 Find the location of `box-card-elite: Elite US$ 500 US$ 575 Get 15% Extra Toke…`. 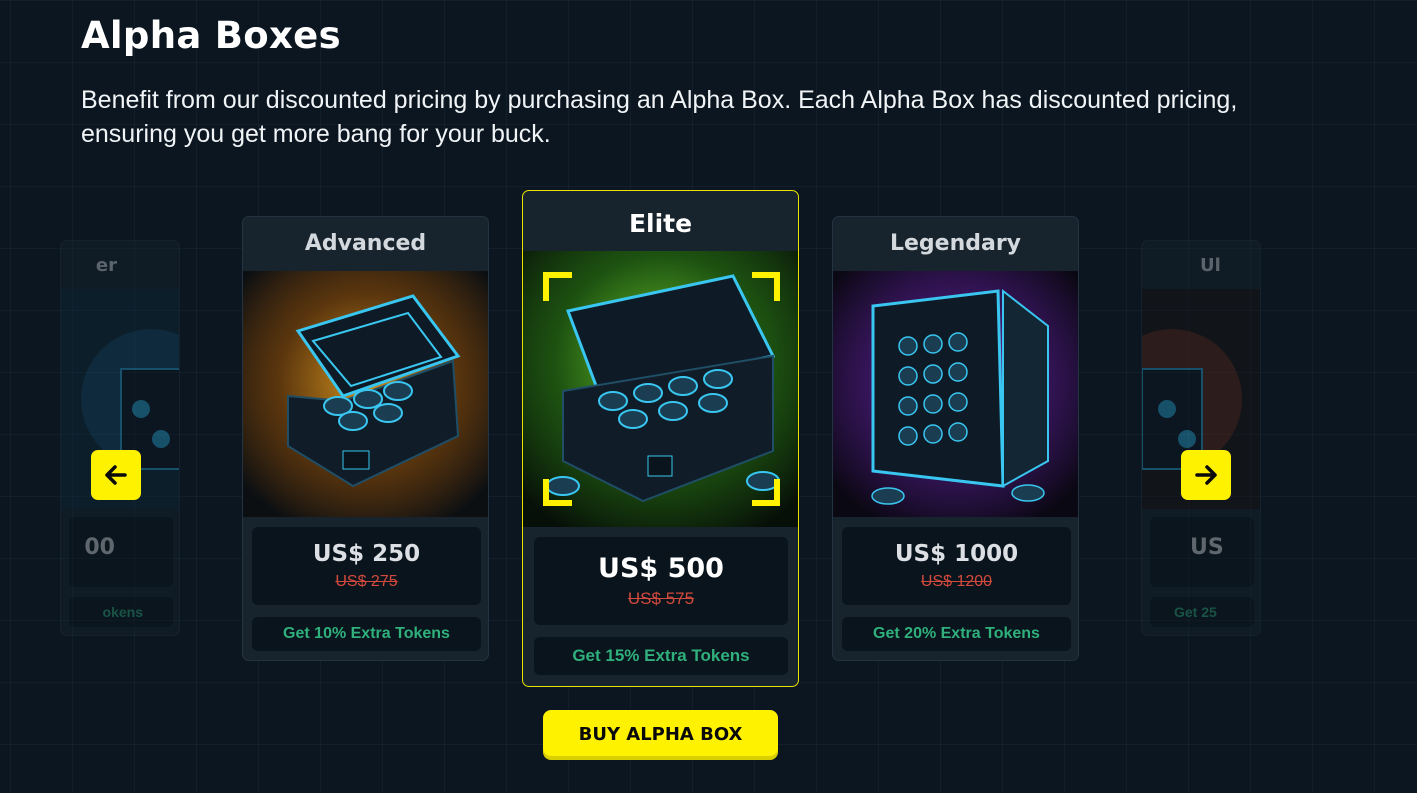

box-card-elite: Elite US$ 500 US$ 575 Get 15% Extra Toke… is located at coordinates (660, 438).